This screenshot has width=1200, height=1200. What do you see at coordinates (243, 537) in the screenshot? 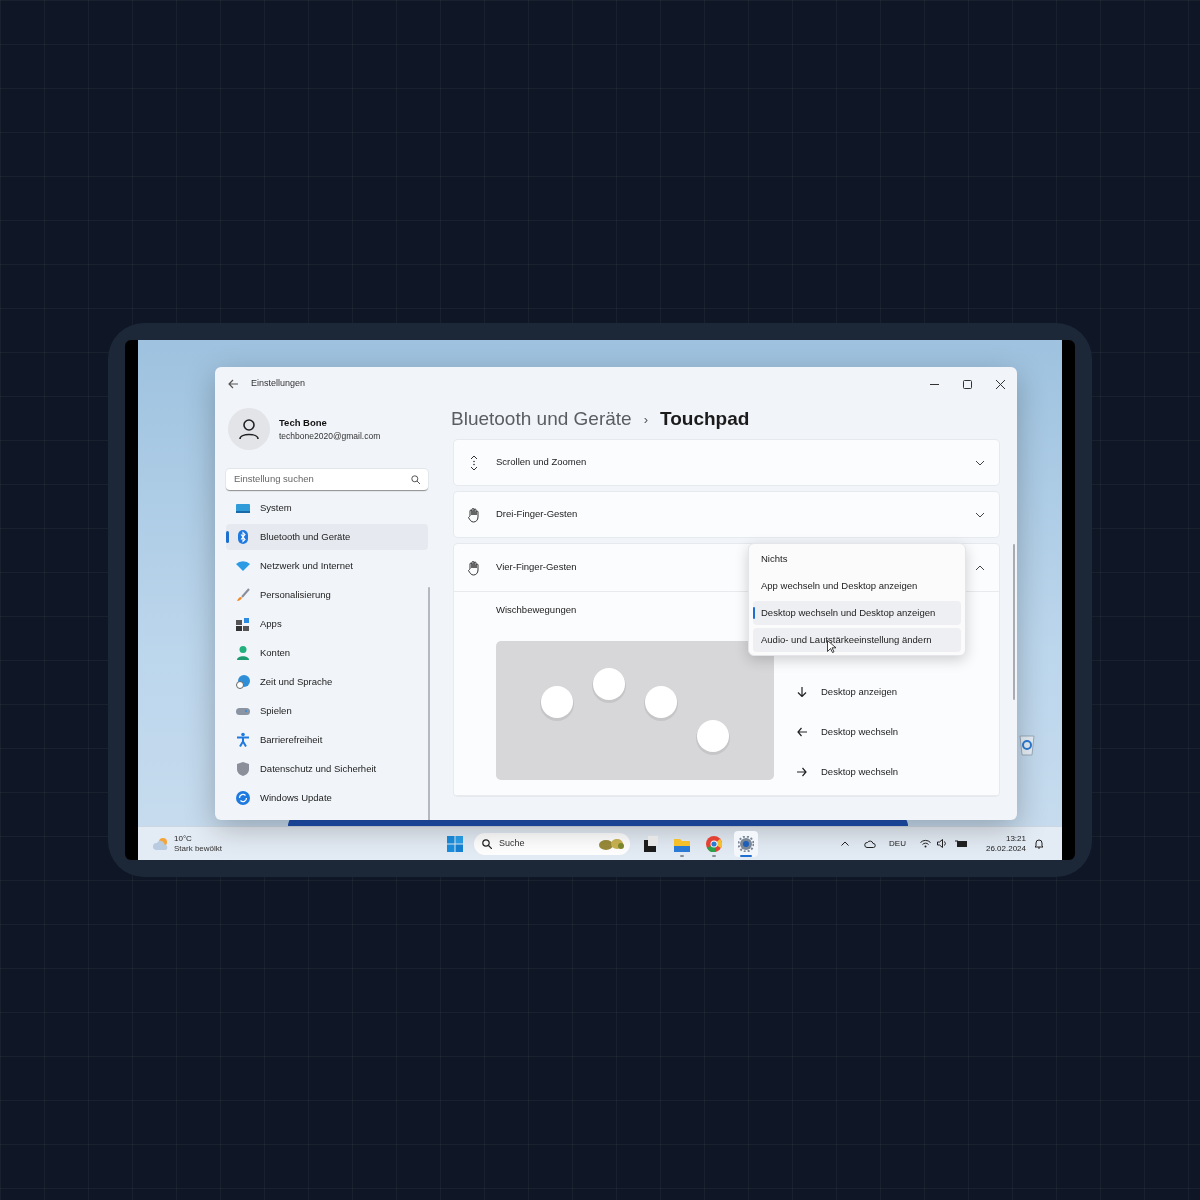
I see `bluetooth-icon` at bounding box center [243, 537].